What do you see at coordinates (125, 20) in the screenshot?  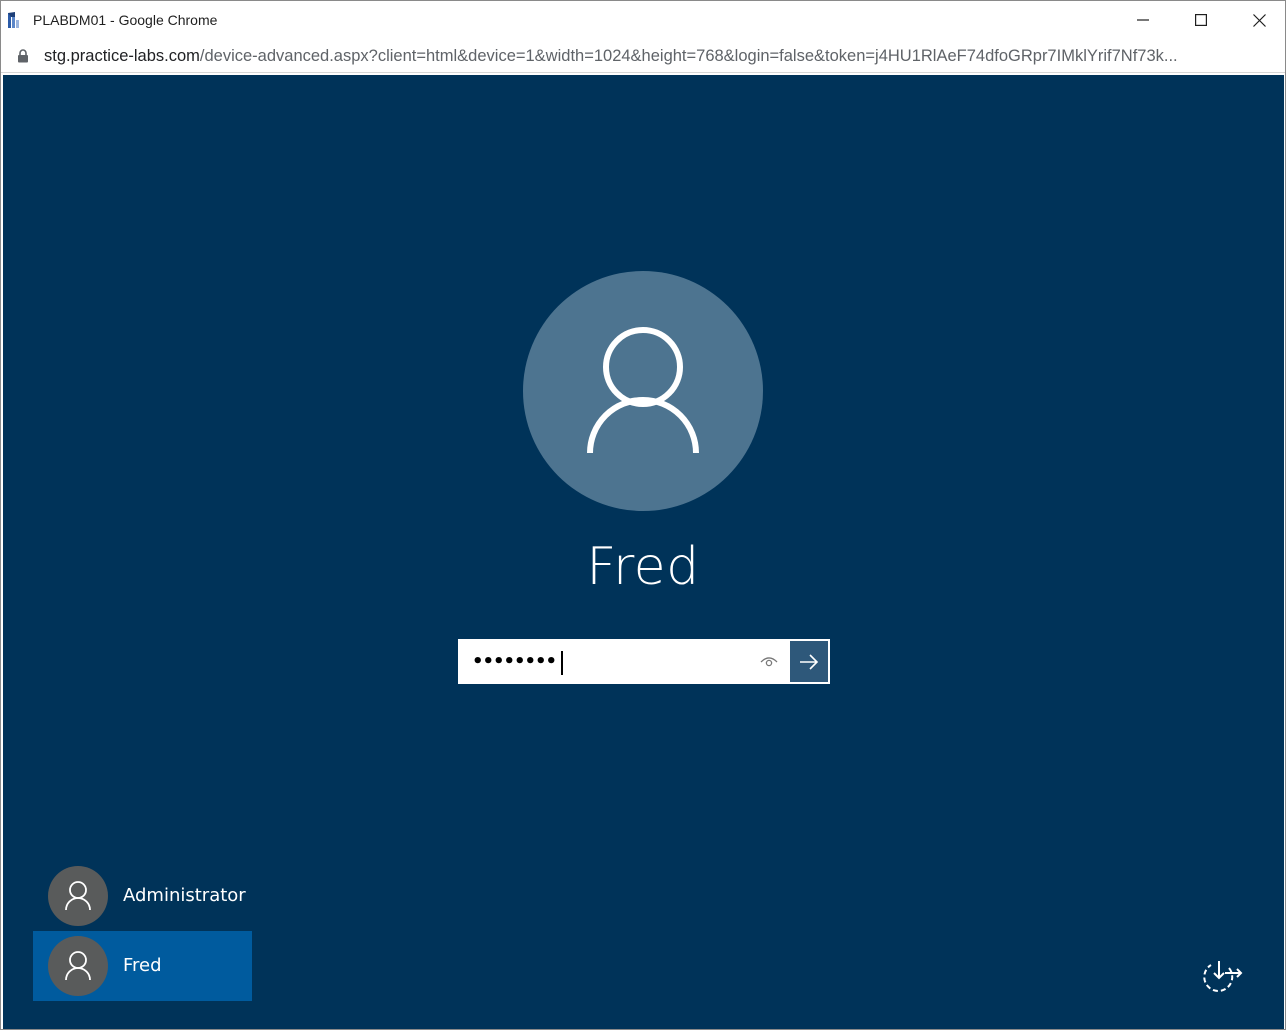 I see `window-title: PLABDM01 - Google Chrome` at bounding box center [125, 20].